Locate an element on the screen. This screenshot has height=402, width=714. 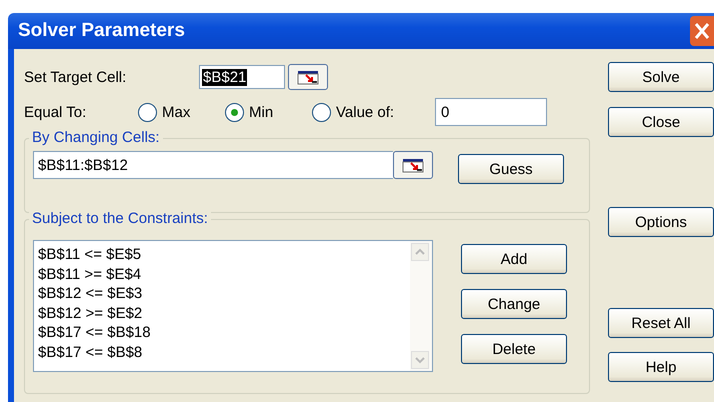
constraint-item: $B$17 <= $B$8 is located at coordinates (222, 352).